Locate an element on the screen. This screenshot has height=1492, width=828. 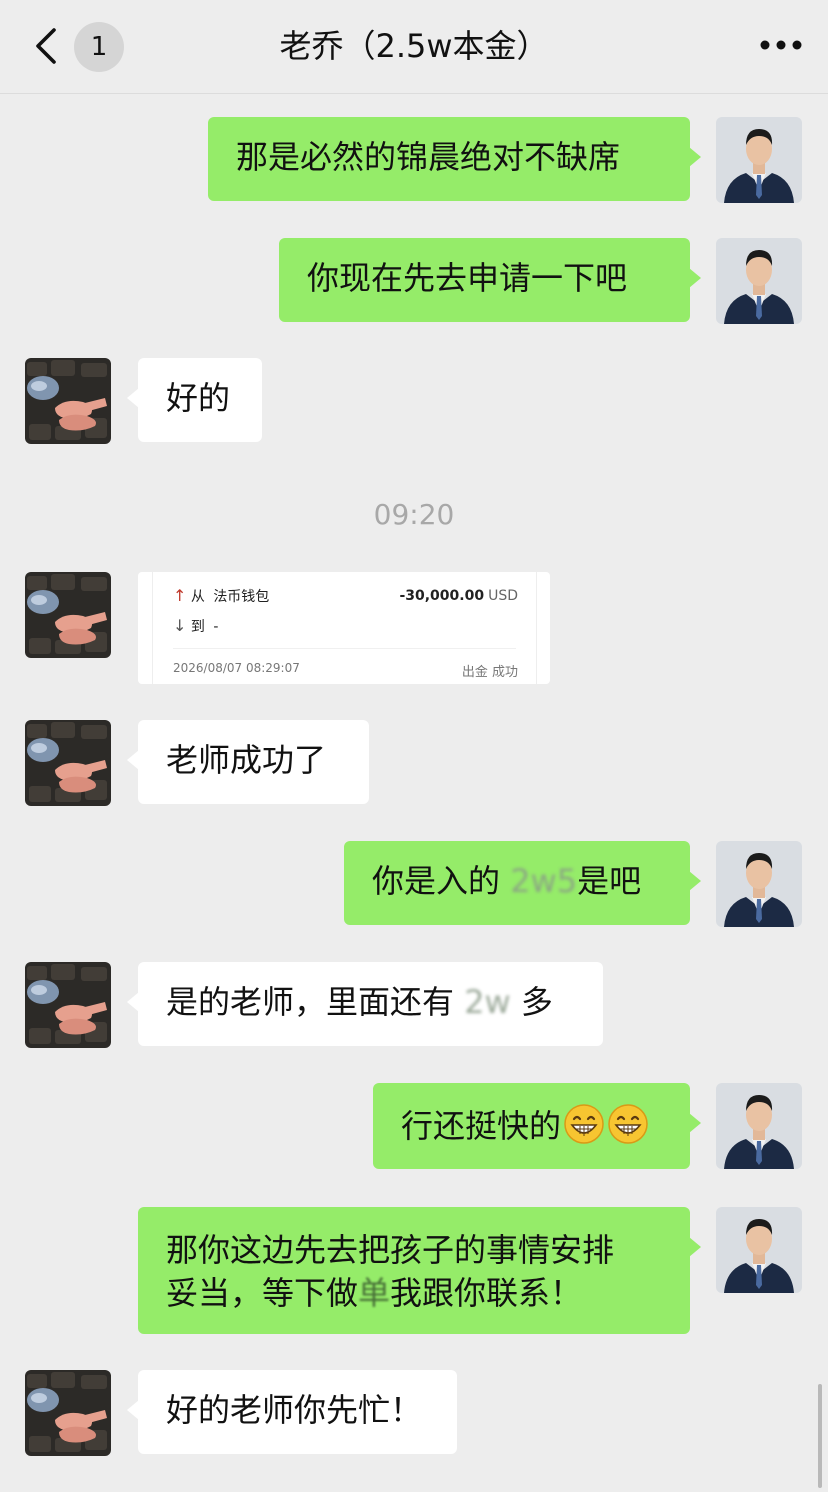
message-text: 是的老师，里面还有 is located at coordinates (310, 1002).